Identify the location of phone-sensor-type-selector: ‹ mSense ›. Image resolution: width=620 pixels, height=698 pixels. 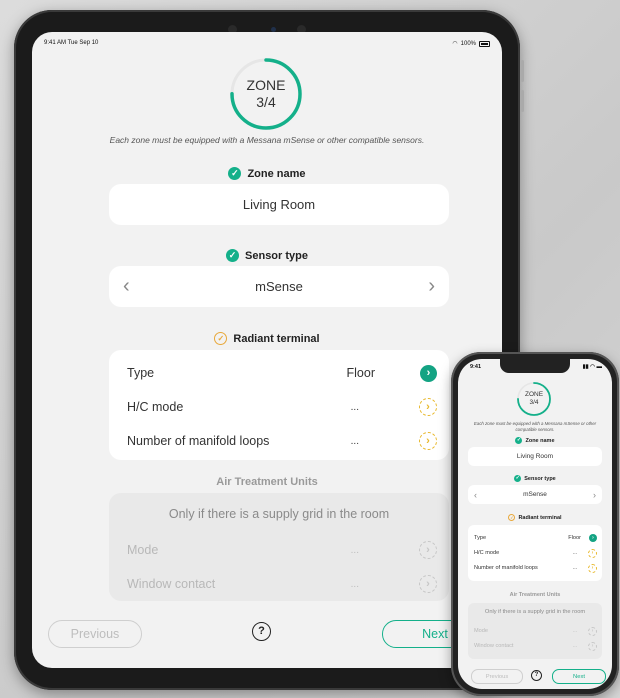
(535, 494).